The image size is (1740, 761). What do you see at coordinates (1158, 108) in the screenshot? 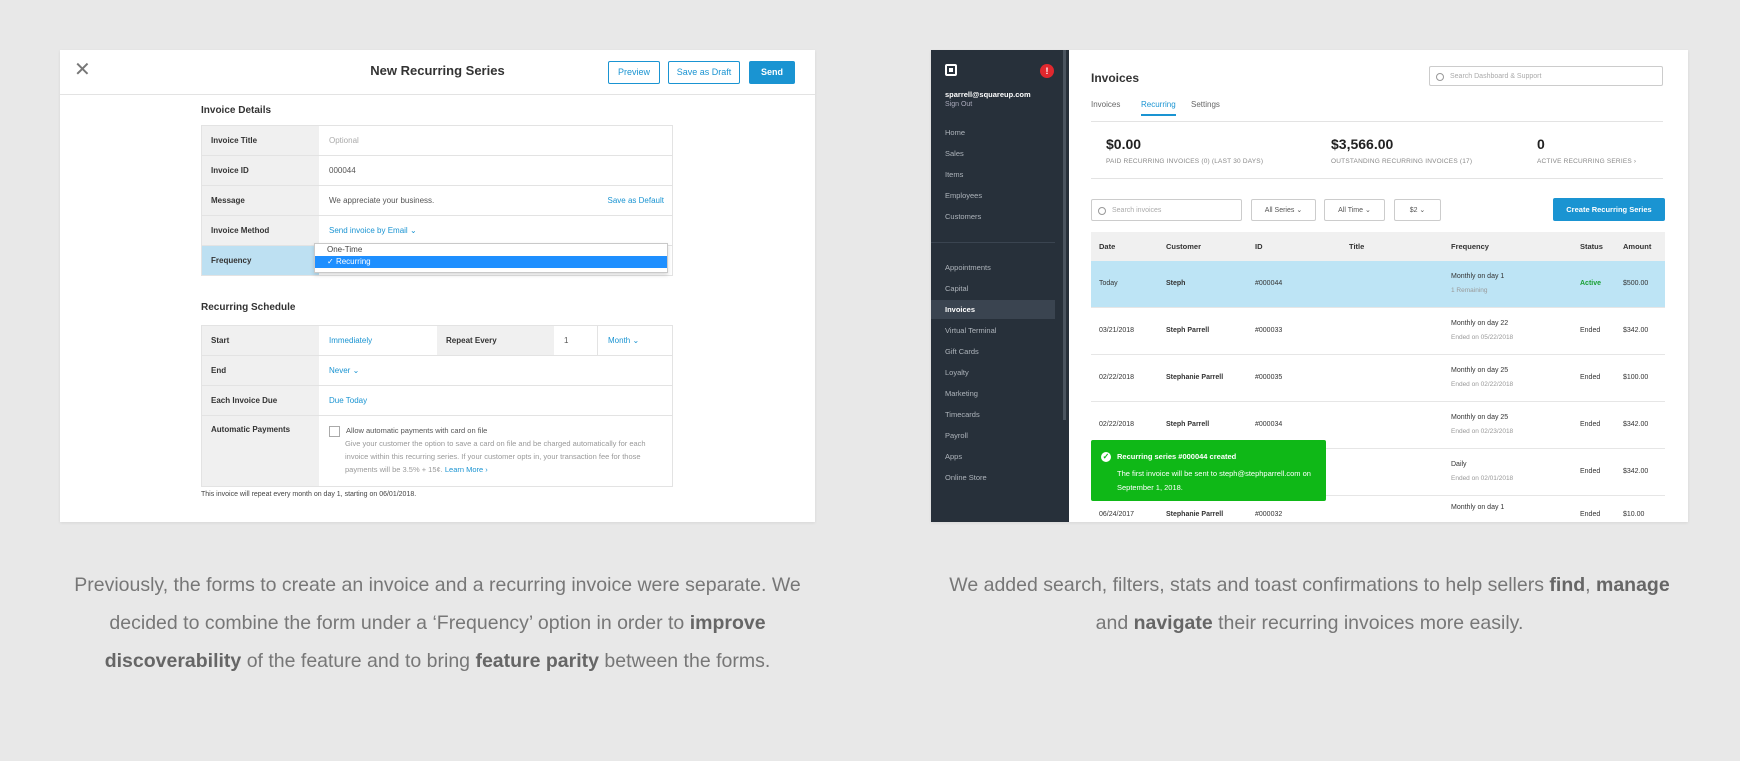
I see `tab-recurring: Recurring` at bounding box center [1158, 108].